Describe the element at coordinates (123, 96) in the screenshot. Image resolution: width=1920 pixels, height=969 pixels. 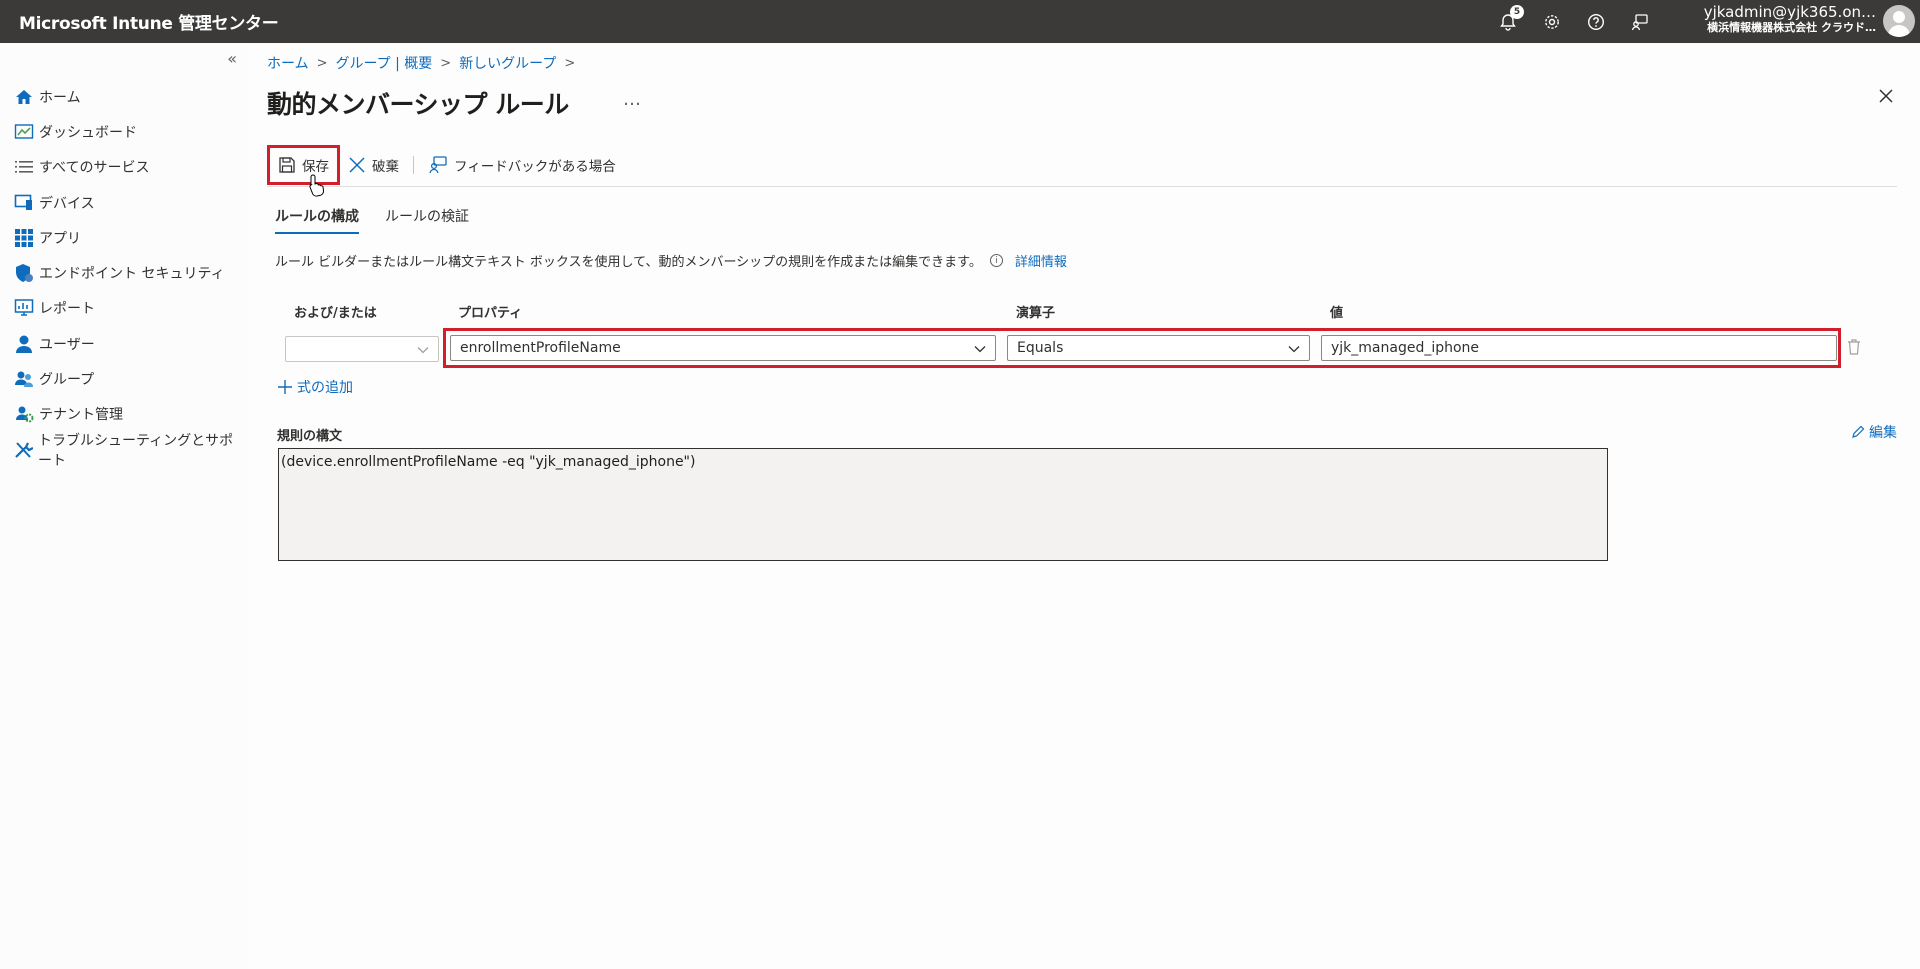
I see `sidebar-item-home: ホーム` at that location.